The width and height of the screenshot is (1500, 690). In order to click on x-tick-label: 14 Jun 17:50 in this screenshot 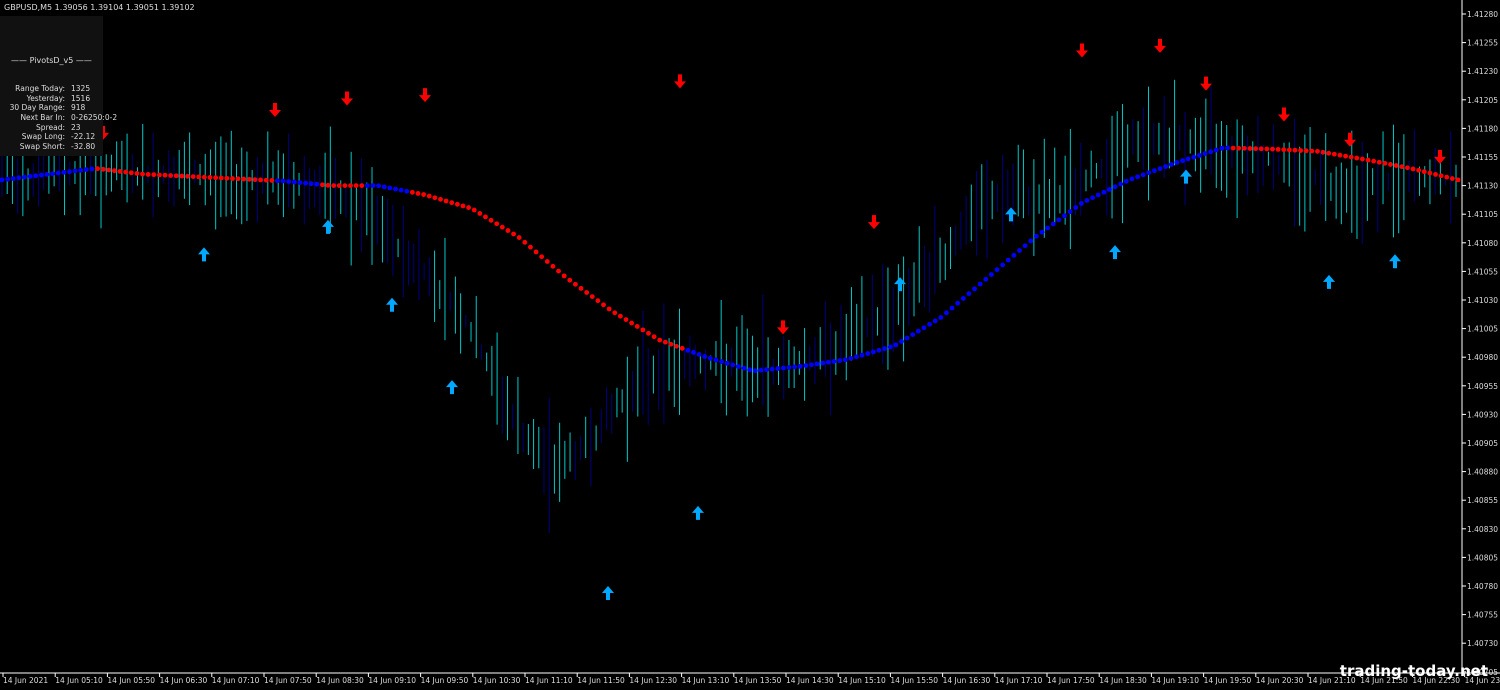, I will do `click(1071, 680)`.